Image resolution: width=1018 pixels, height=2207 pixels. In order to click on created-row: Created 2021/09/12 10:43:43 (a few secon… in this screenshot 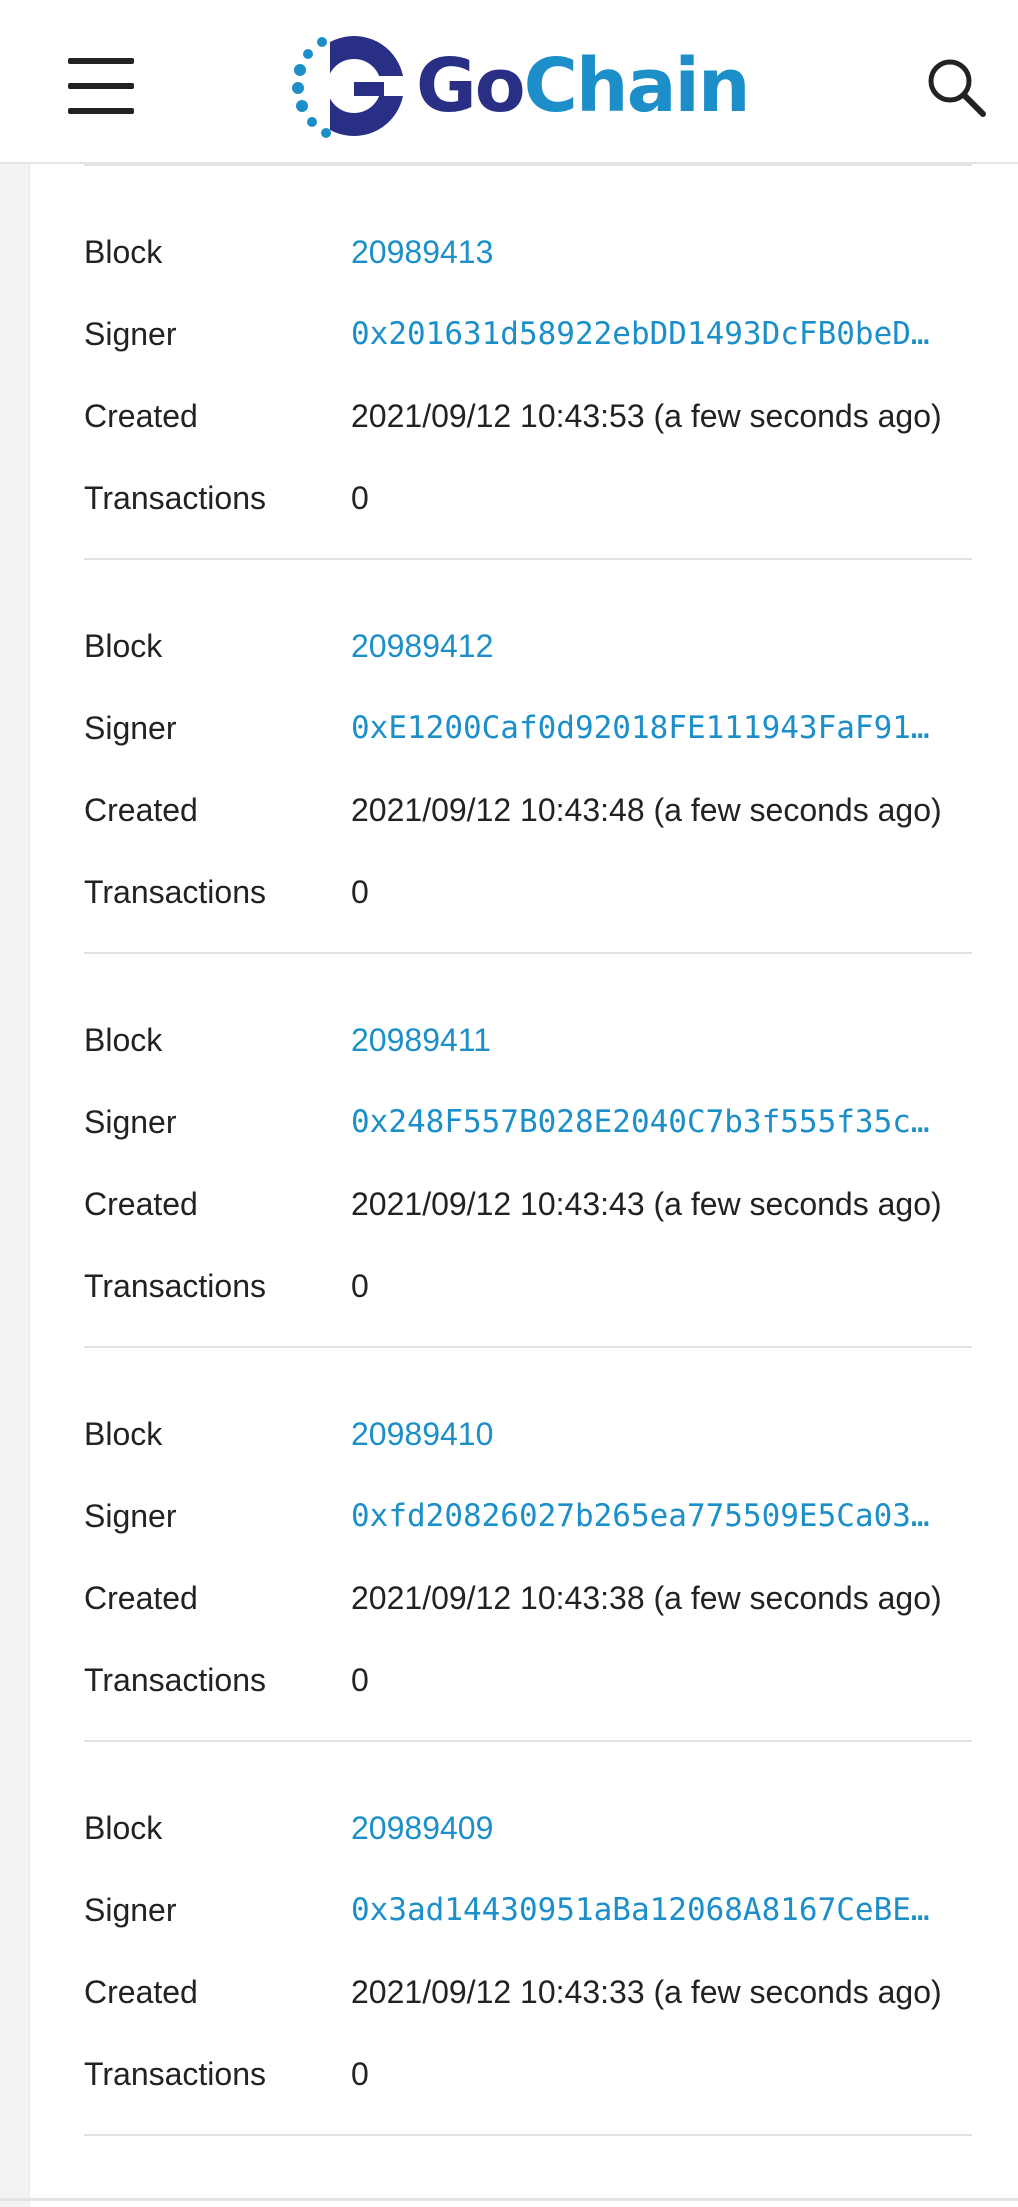, I will do `click(528, 1204)`.